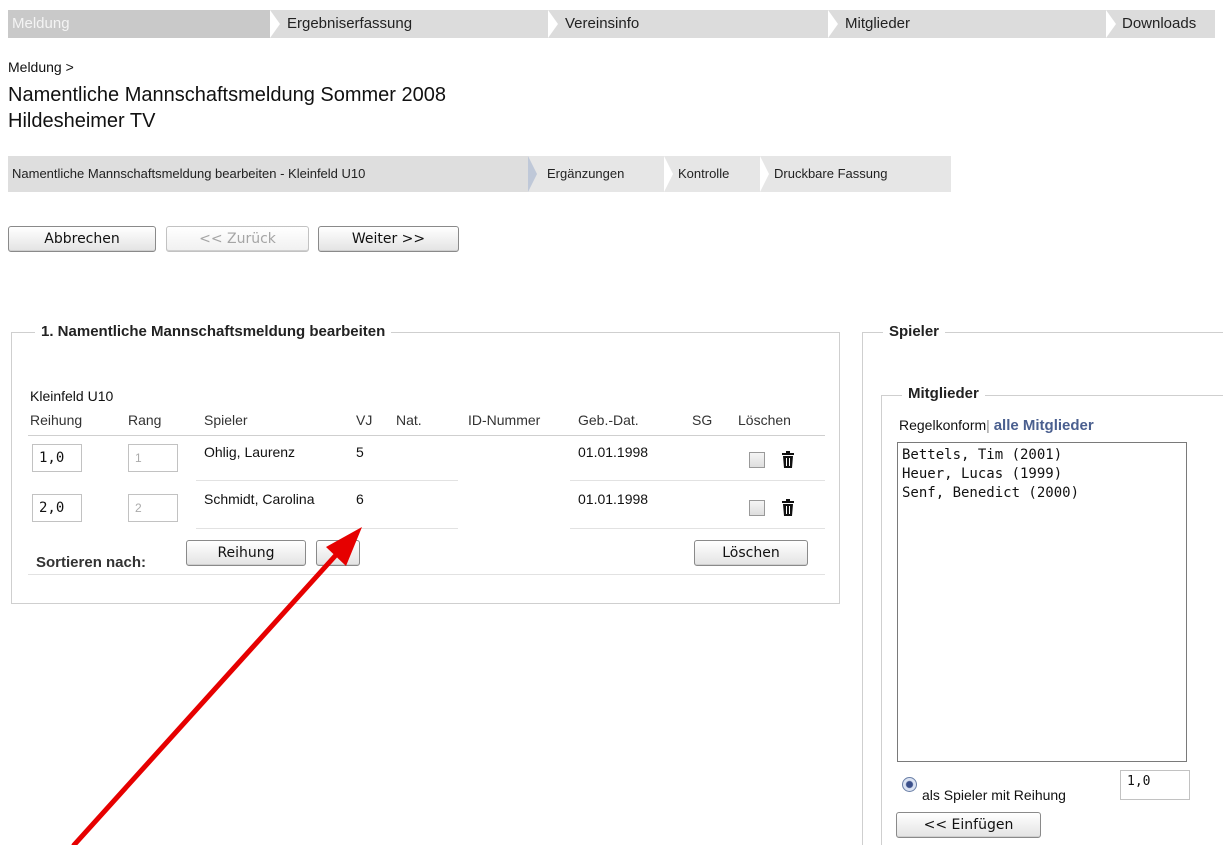 This screenshot has height=845, width=1223. Describe the element at coordinates (909, 784) in the screenshot. I see `reihung-radio` at that location.